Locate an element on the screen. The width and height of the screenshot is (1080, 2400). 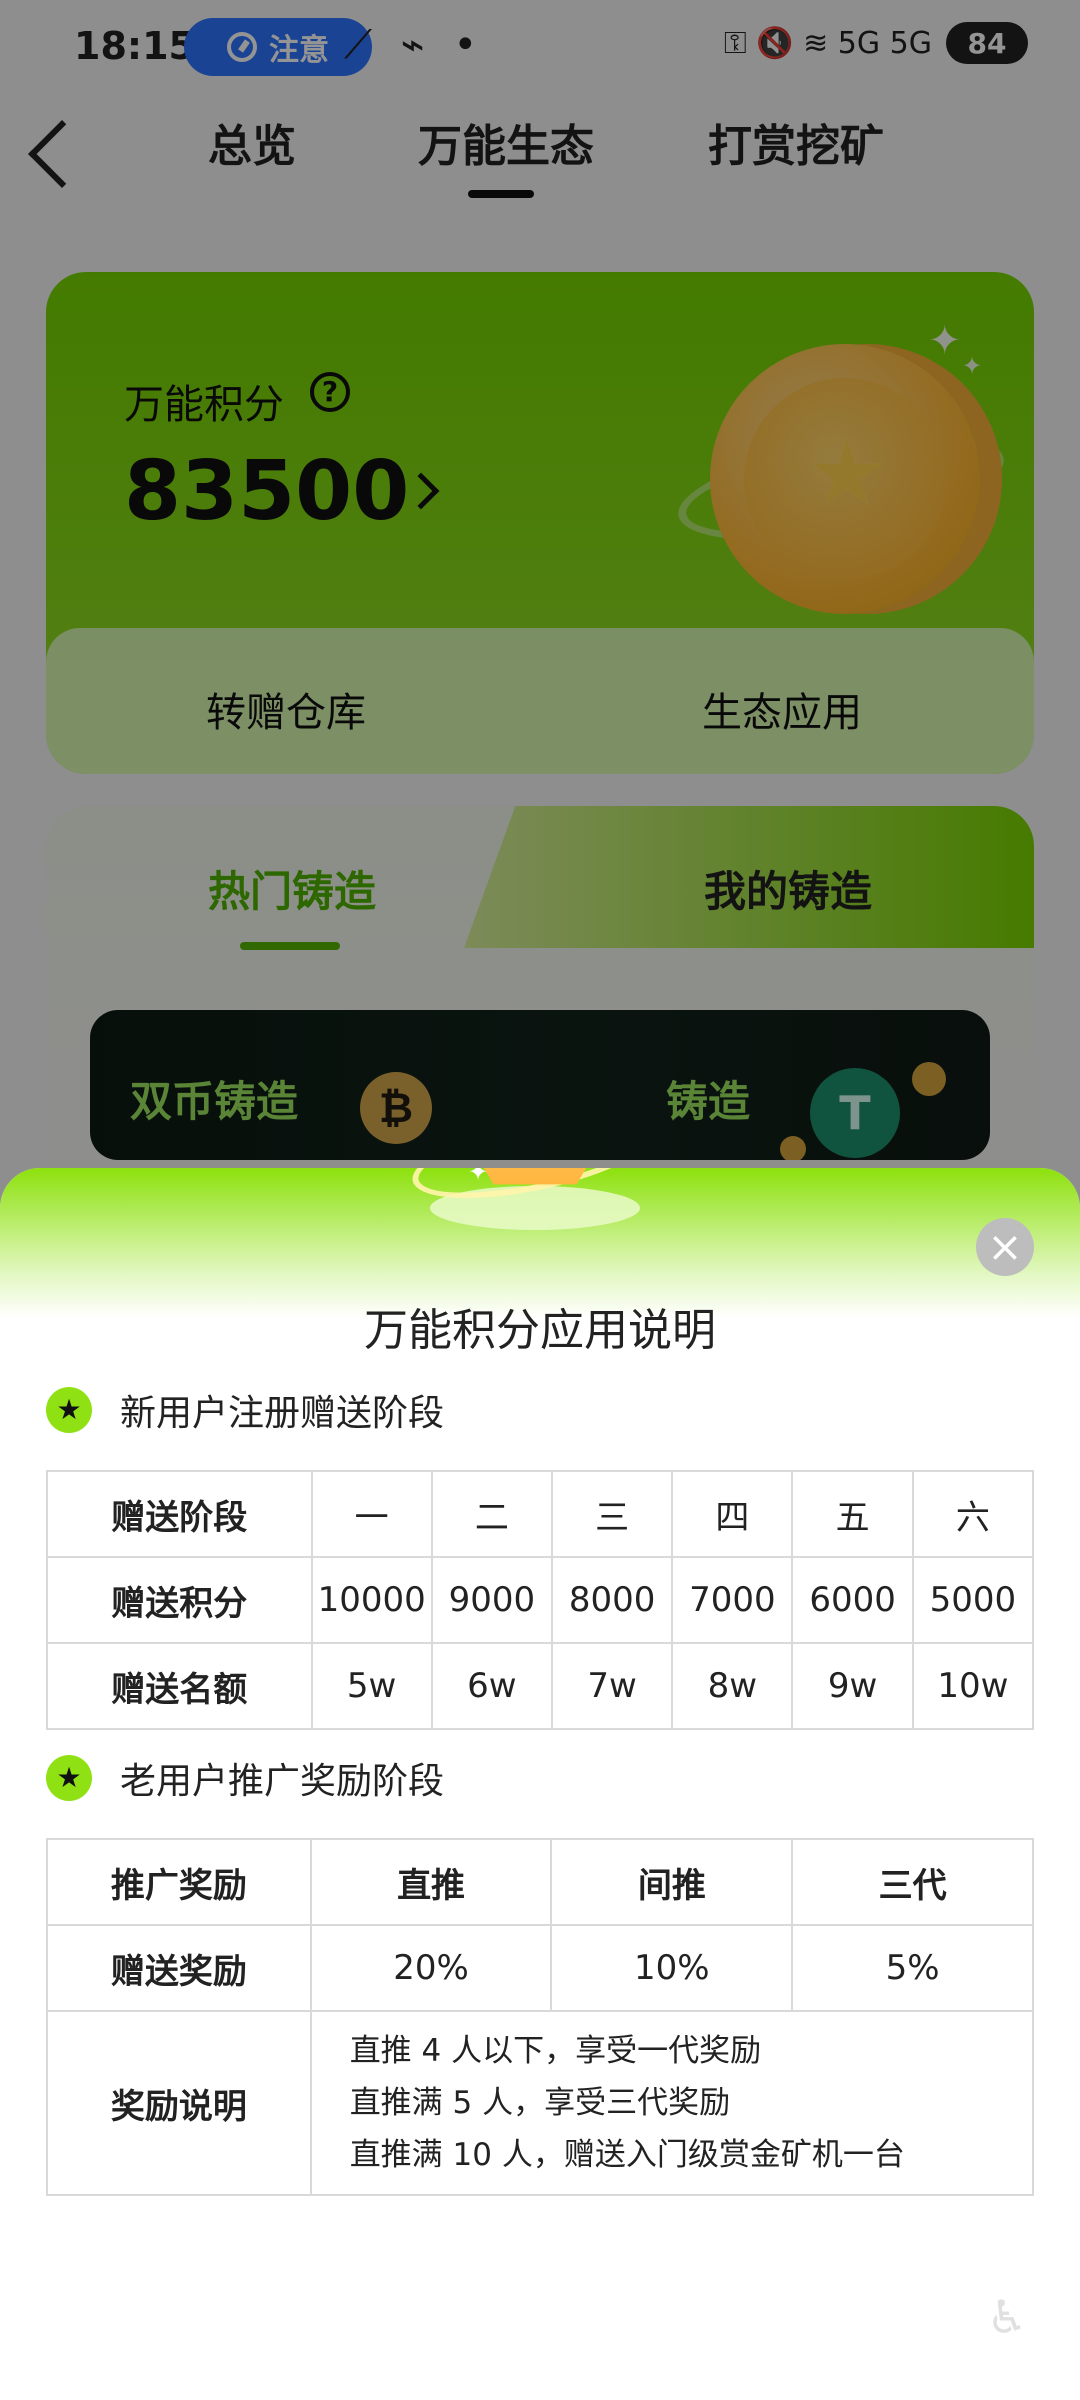
reward-note-line: 直推满 5 人，享受三代奖励 is located at coordinates (540, 2103).